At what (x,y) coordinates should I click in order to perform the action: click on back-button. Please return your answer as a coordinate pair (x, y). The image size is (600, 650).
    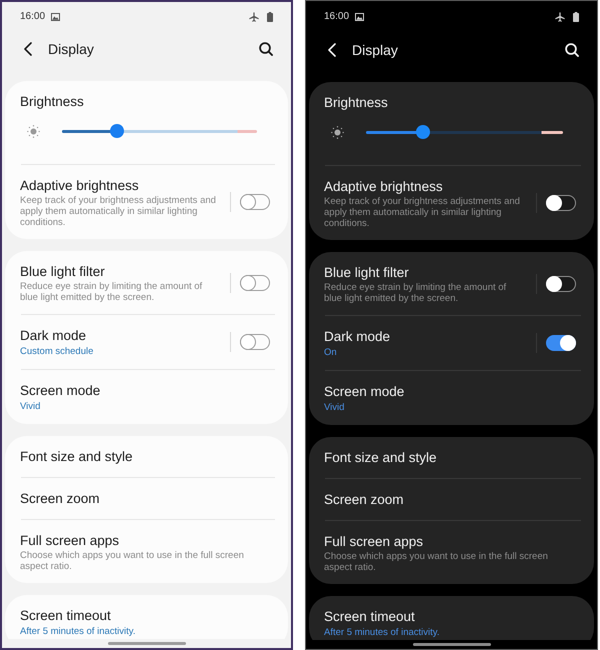
    Looking at the image, I should click on (28, 49).